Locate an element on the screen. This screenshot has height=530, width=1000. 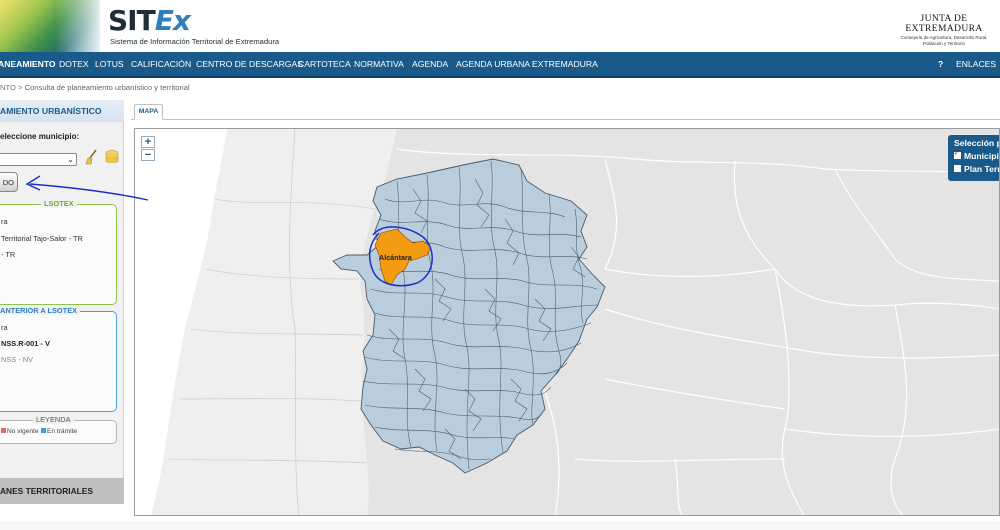
broom-icon is located at coordinates (91, 157).